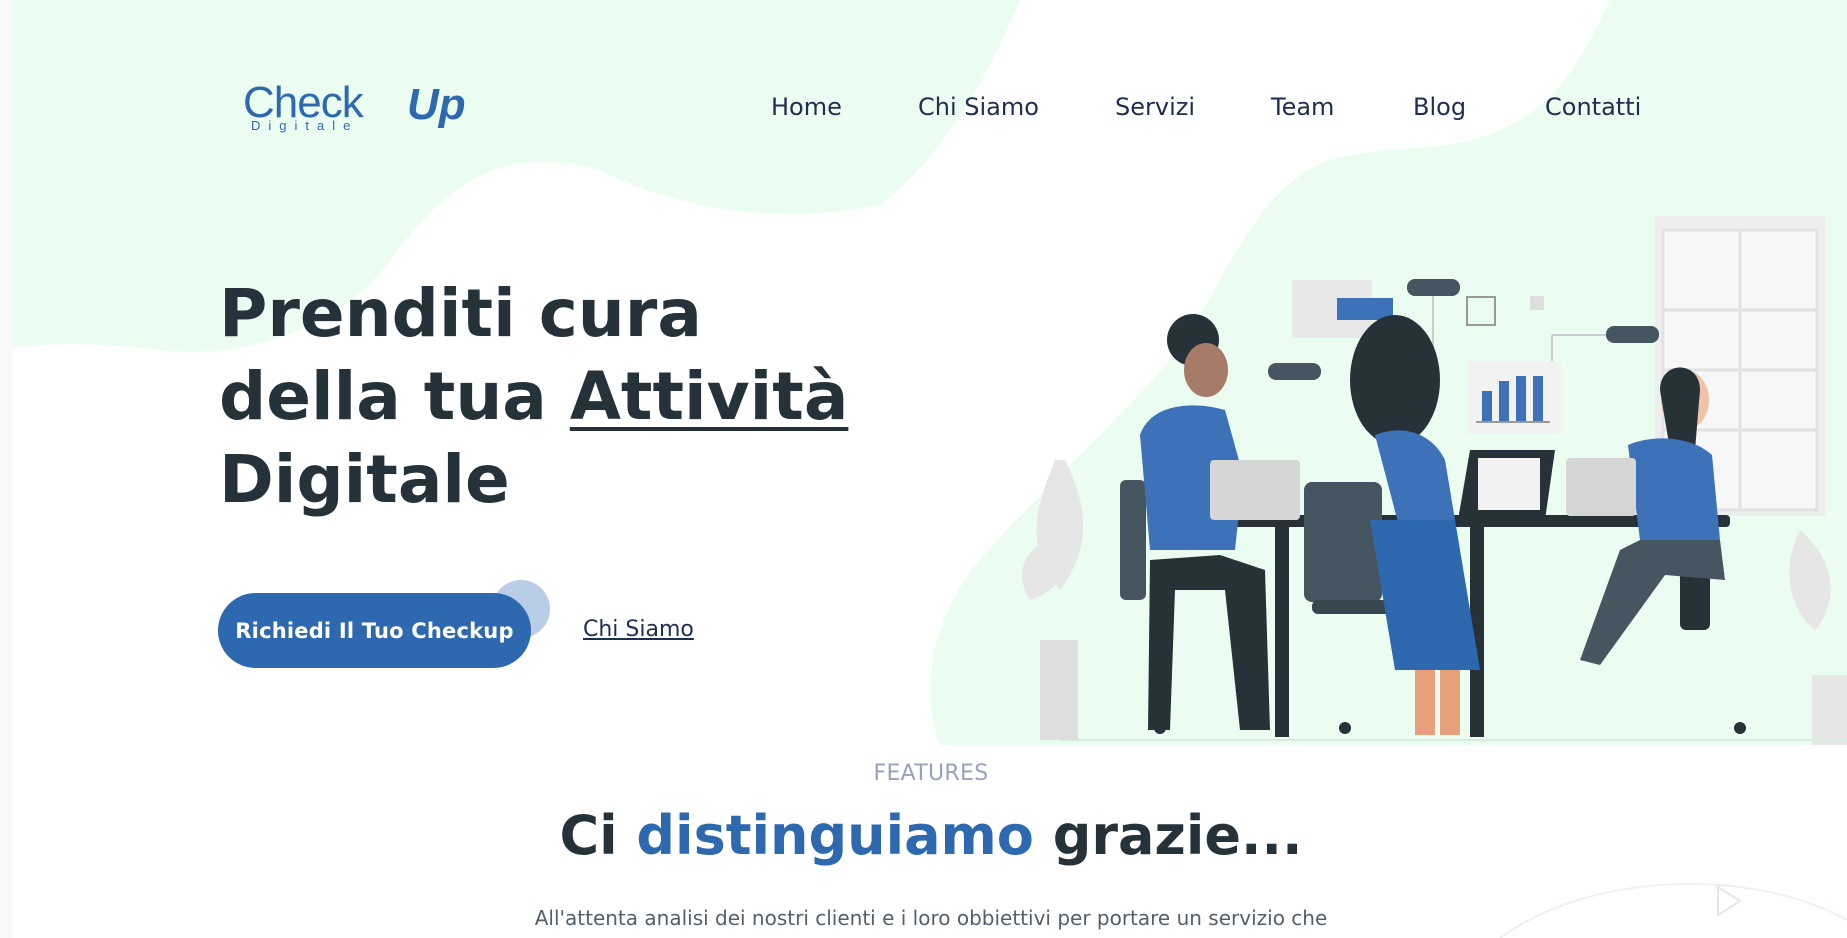  I want to click on nav-item-blog: Blog, so click(1439, 107).